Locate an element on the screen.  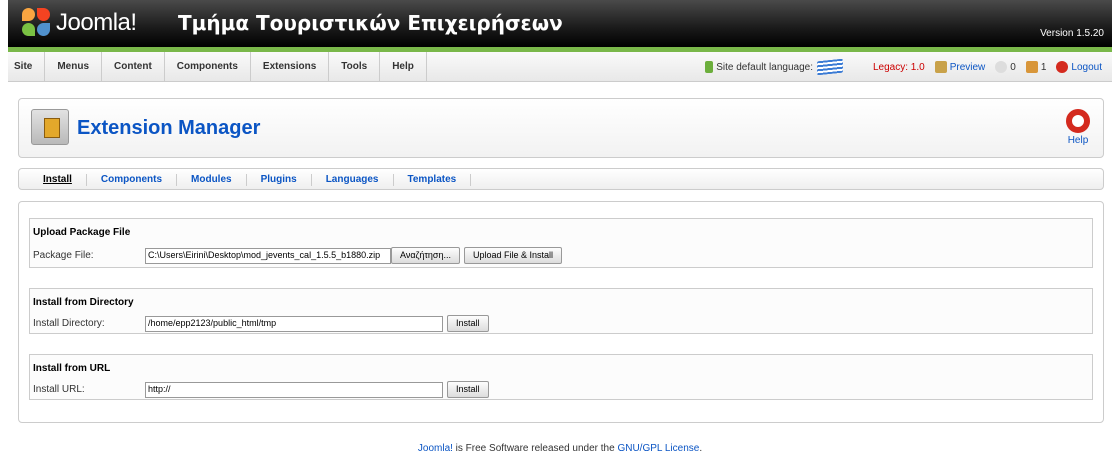
footer-joomla-link: Joomla! is located at coordinates (435, 448).